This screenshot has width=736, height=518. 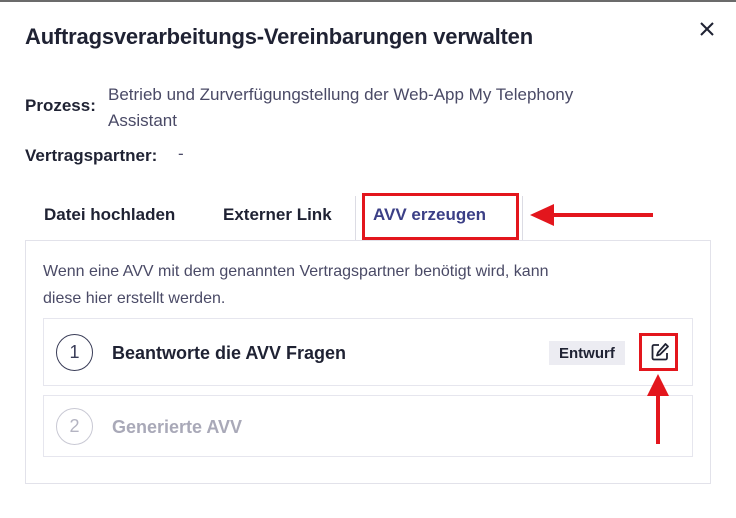 What do you see at coordinates (658, 352) in the screenshot?
I see `highlight-box-edit` at bounding box center [658, 352].